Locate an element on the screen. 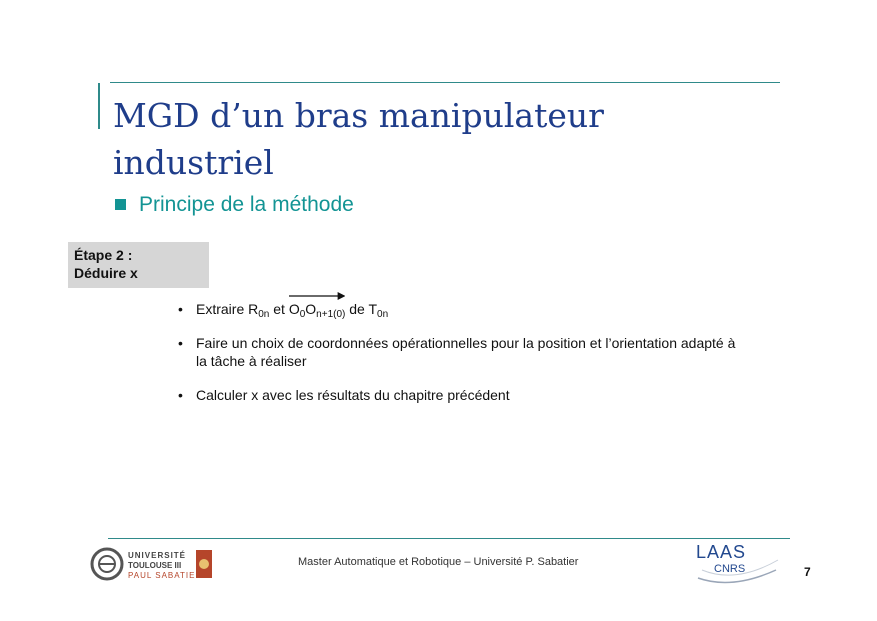  vector-o0-on: O0On+1(0) is located at coordinates (317, 306).